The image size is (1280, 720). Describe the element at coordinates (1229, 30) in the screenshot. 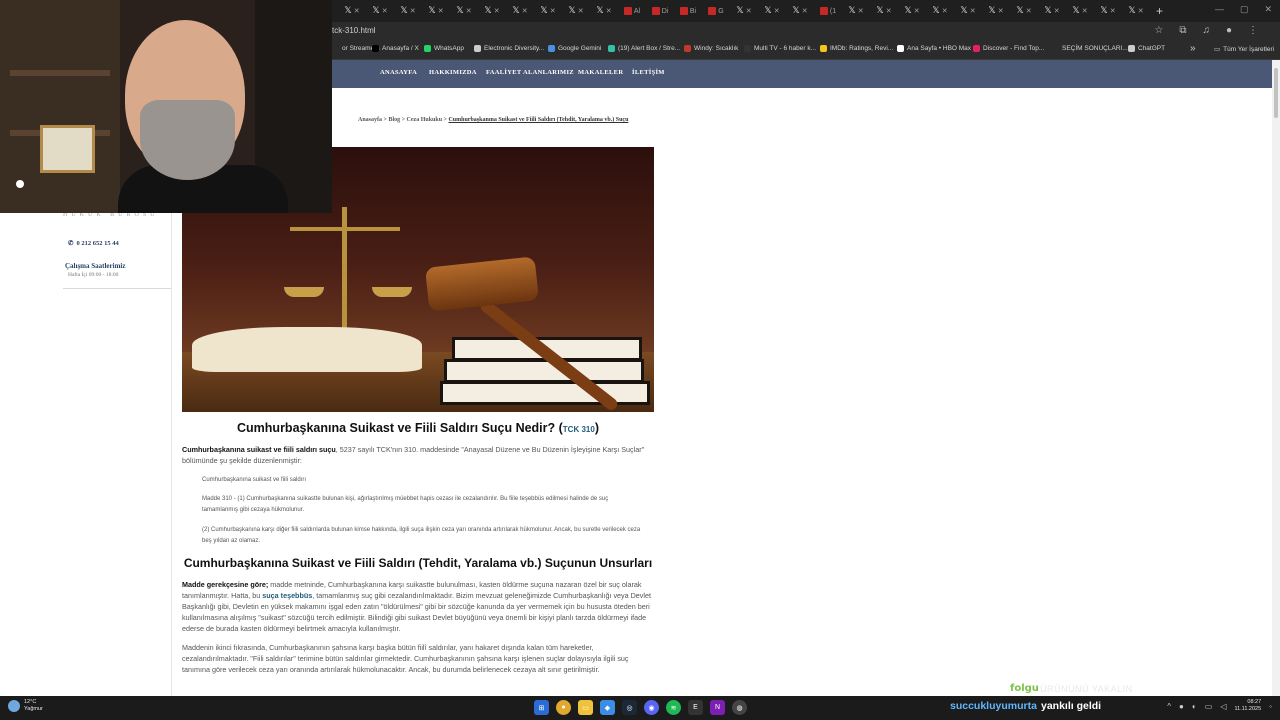

I see `profile-icon: ●` at that location.